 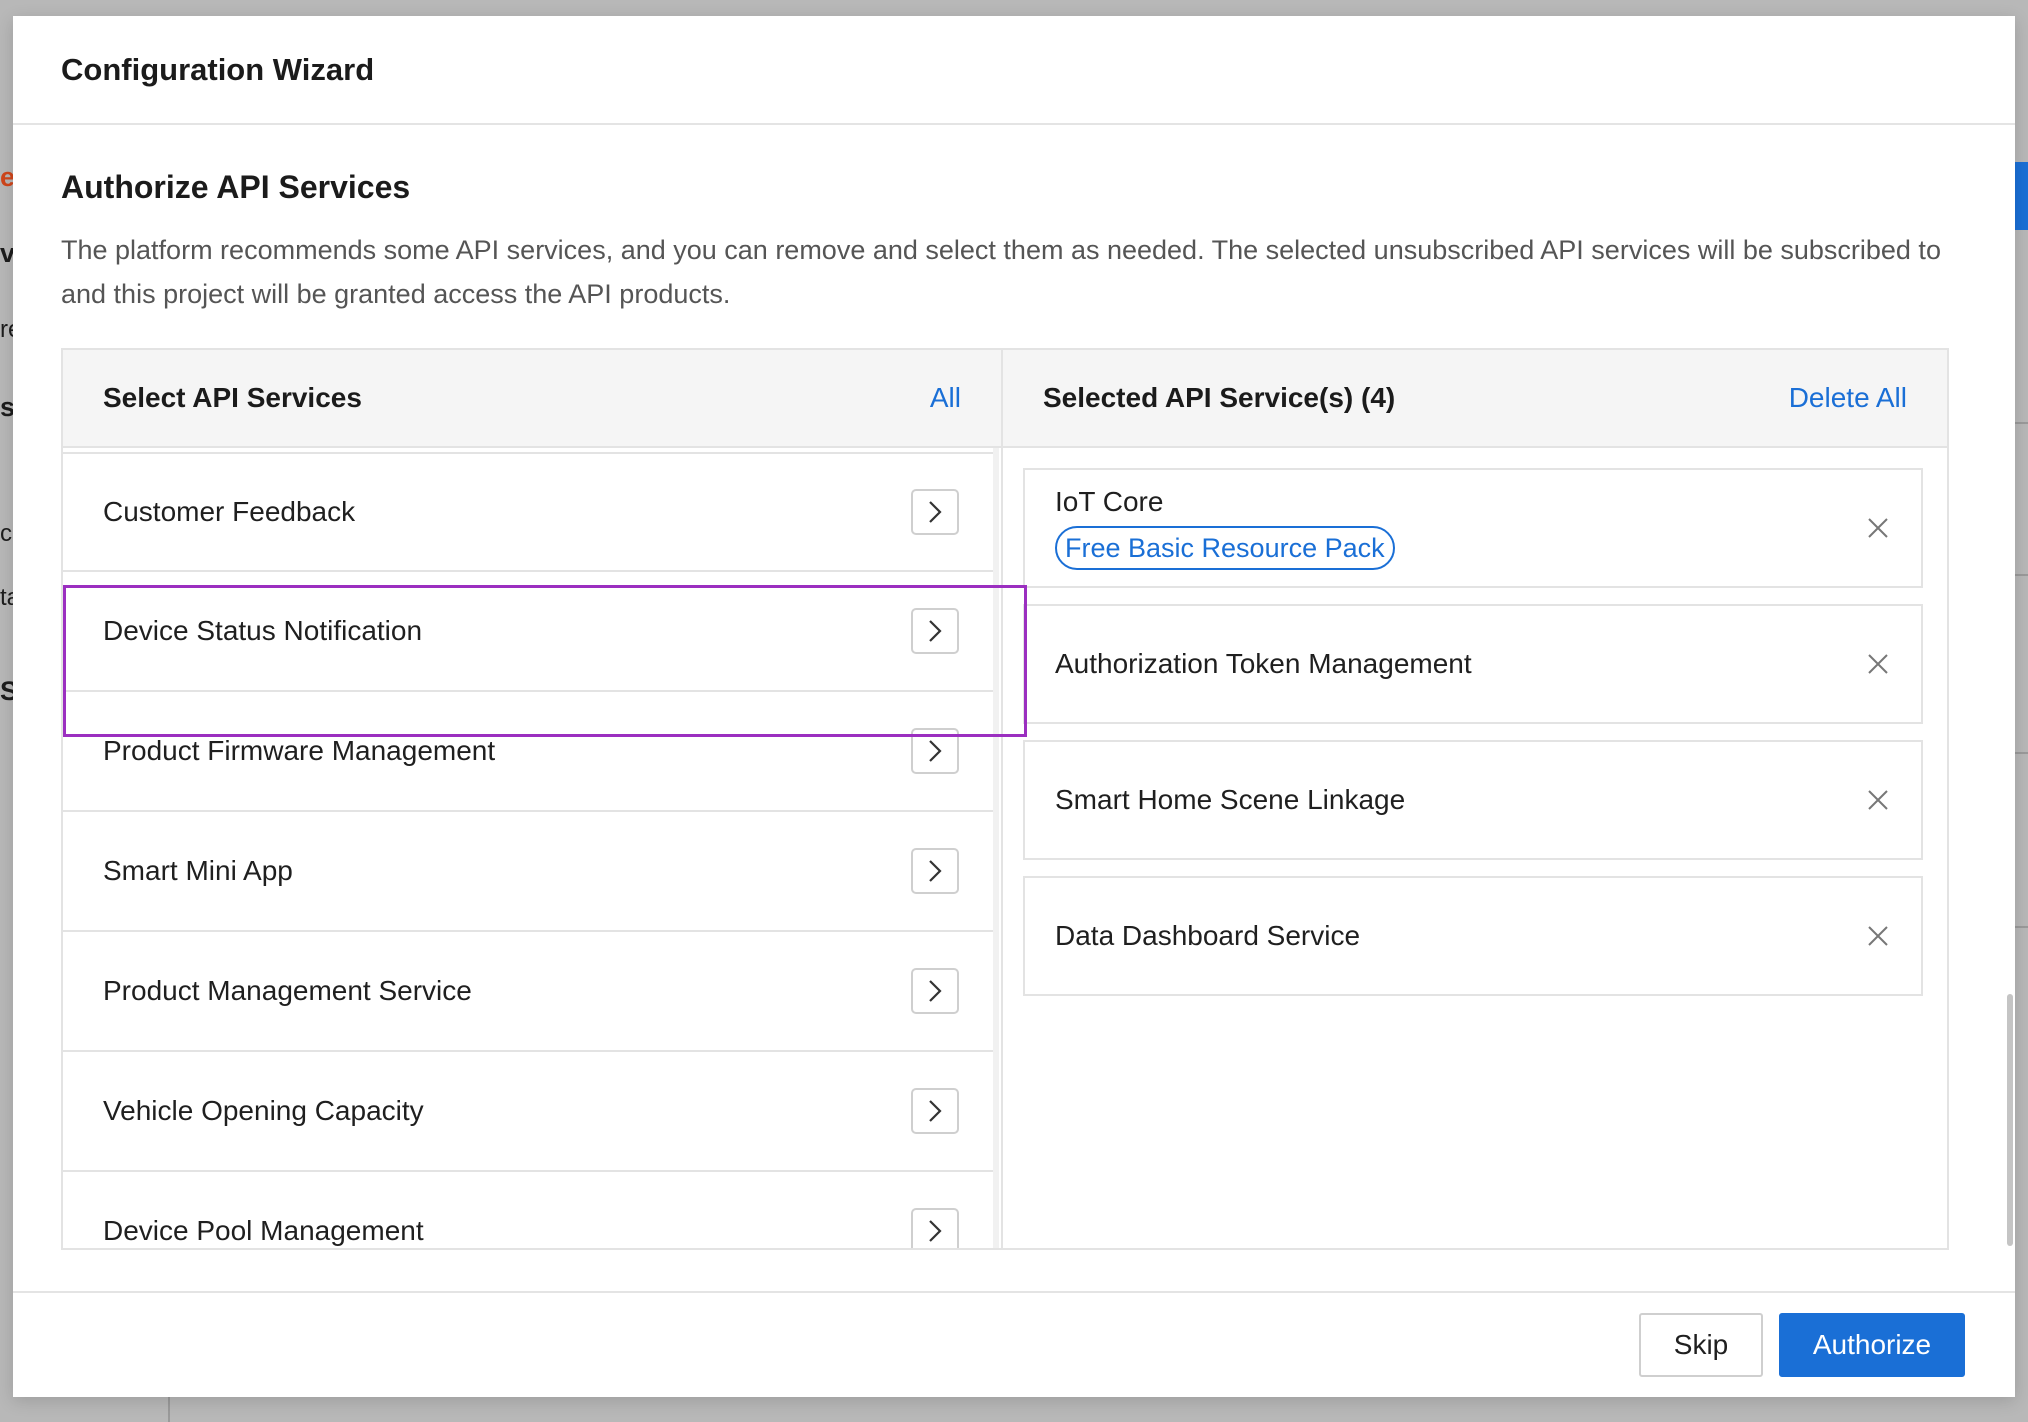 I want to click on modal-header: Configuration Wizard, so click(x=1014, y=70).